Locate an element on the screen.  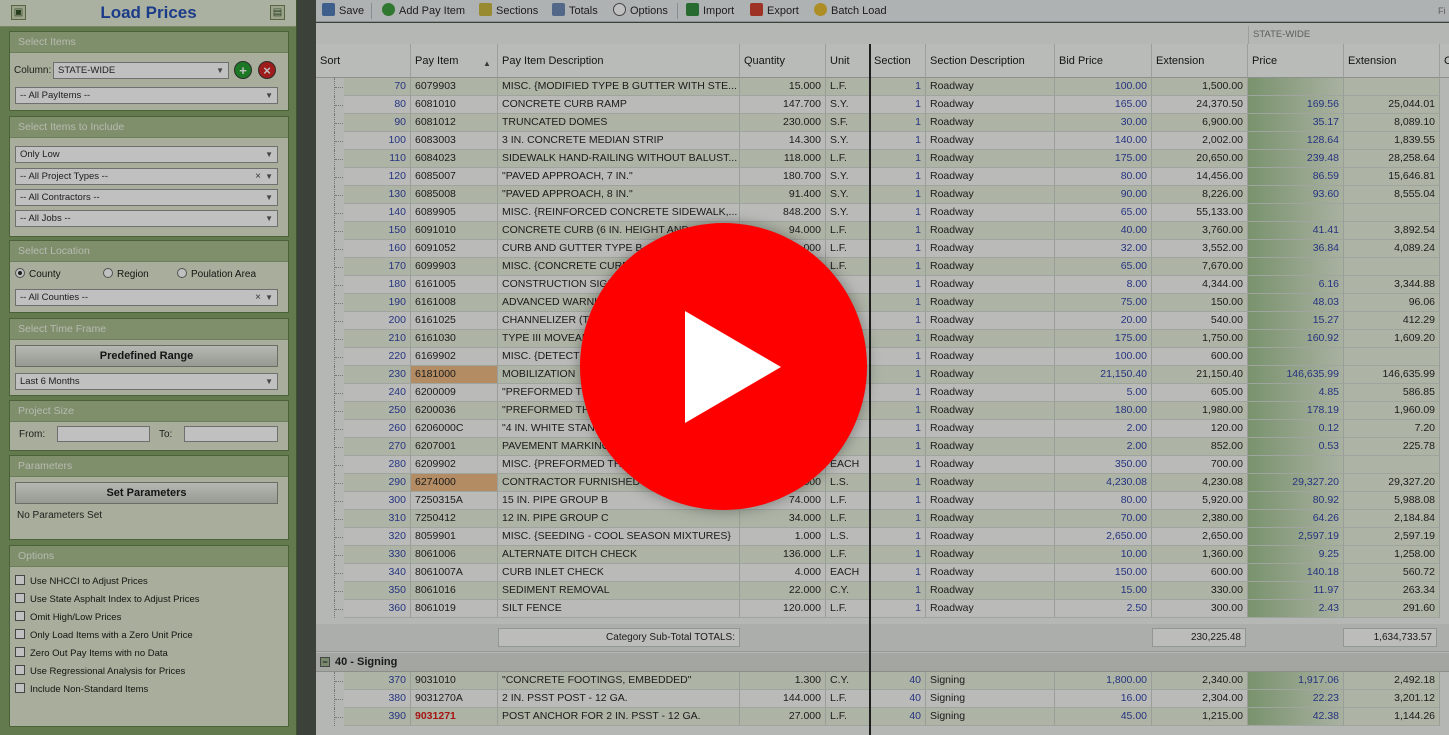
cell-item: 6079903 is located at coordinates (454, 87).